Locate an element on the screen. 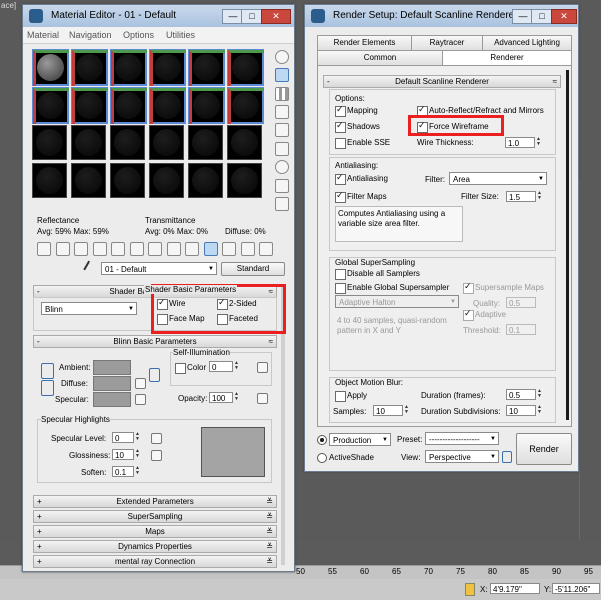  wire-thickness-spinner: ▲ ▼ is located at coordinates (538, 142).